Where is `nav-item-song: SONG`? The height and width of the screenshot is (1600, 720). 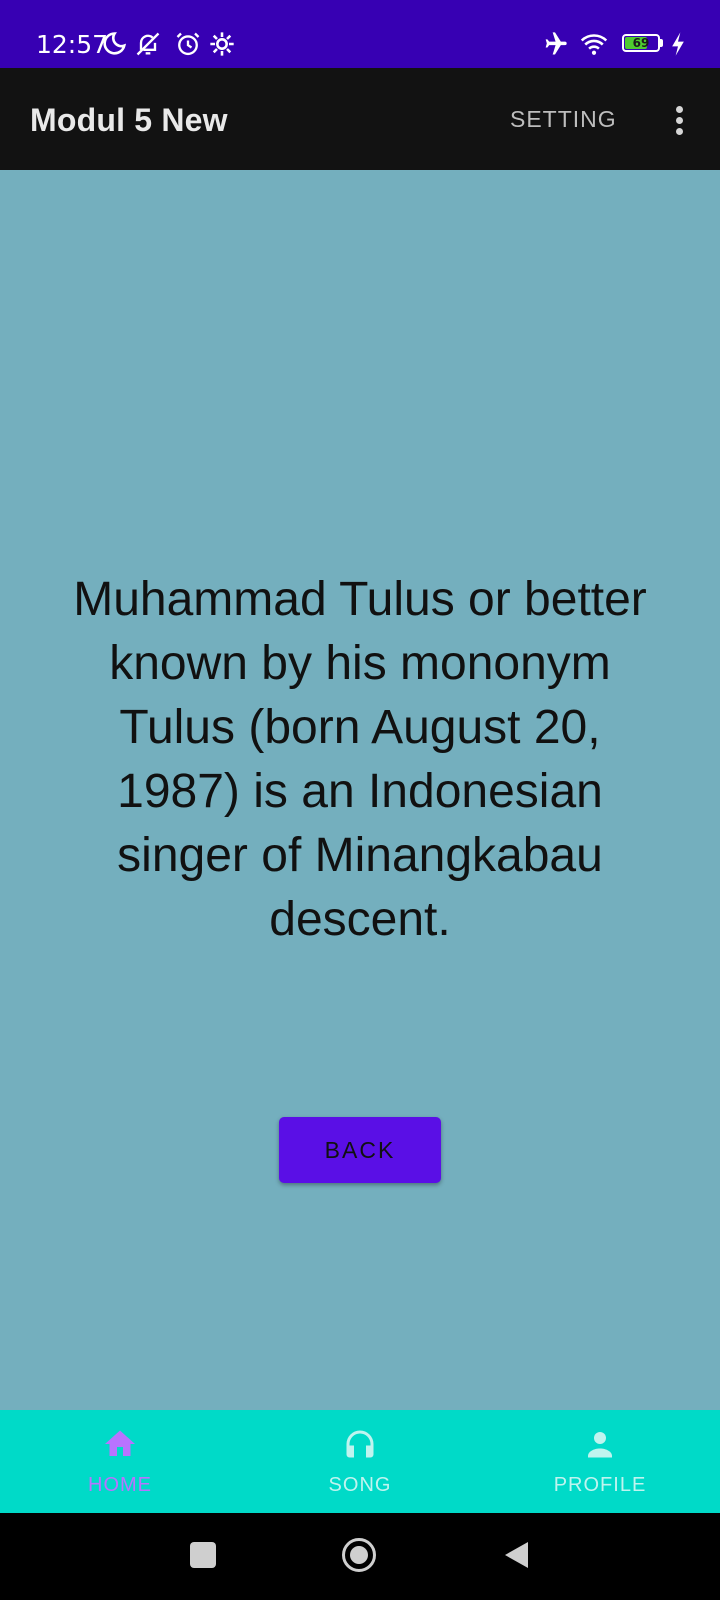
nav-item-song: SONG is located at coordinates (360, 1461).